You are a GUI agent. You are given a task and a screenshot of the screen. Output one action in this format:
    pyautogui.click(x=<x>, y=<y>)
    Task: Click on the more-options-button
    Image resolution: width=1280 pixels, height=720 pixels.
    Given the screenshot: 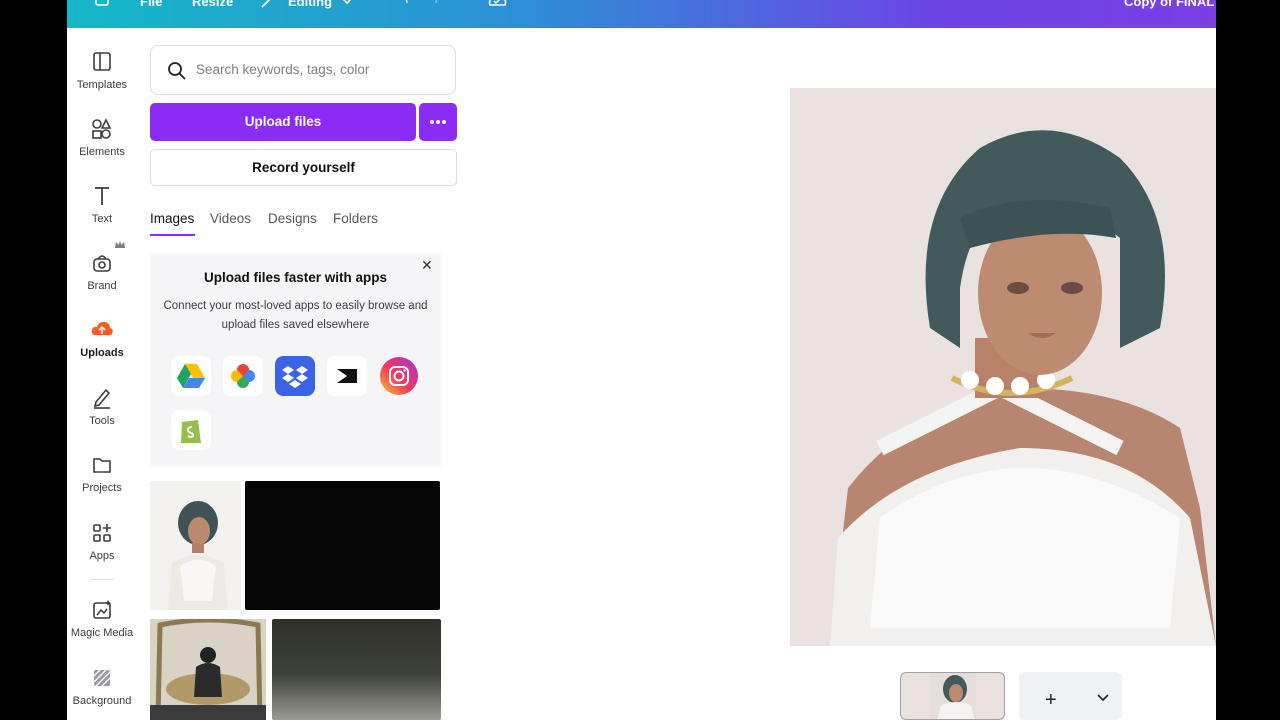 What is the action you would take?
    pyautogui.click(x=438, y=122)
    